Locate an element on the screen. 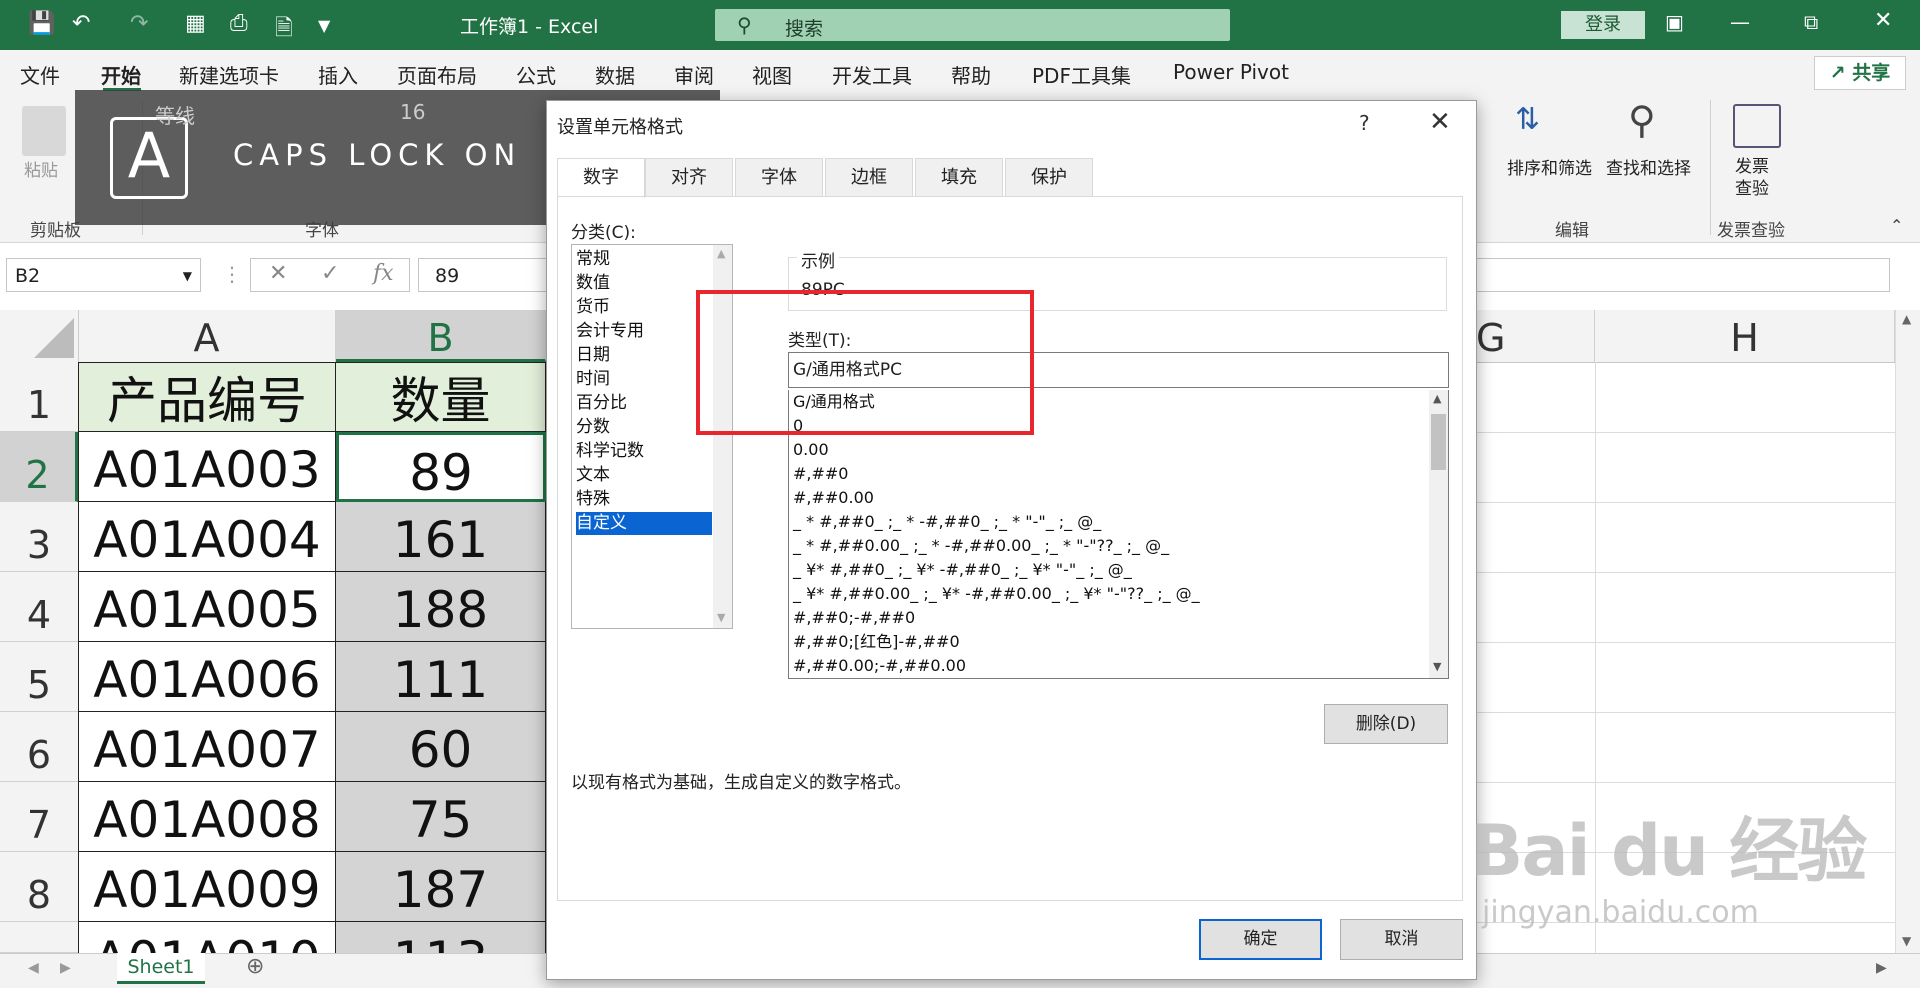  tab-formulas: 公式 is located at coordinates (536, 74).